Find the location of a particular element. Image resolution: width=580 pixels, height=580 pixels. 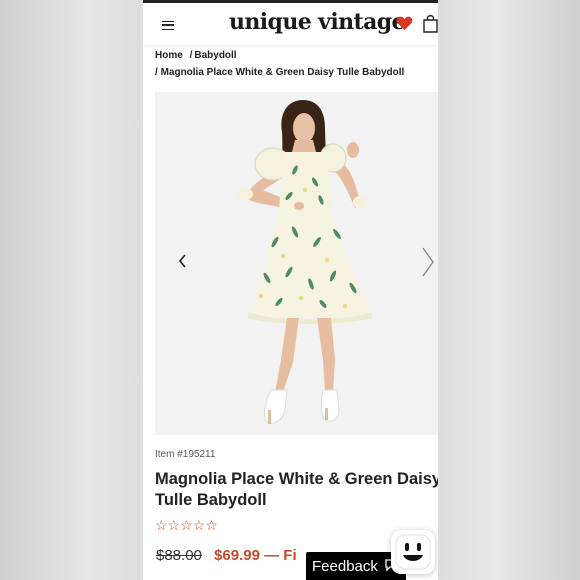

hamburger-menu-icon is located at coordinates (168, 25).